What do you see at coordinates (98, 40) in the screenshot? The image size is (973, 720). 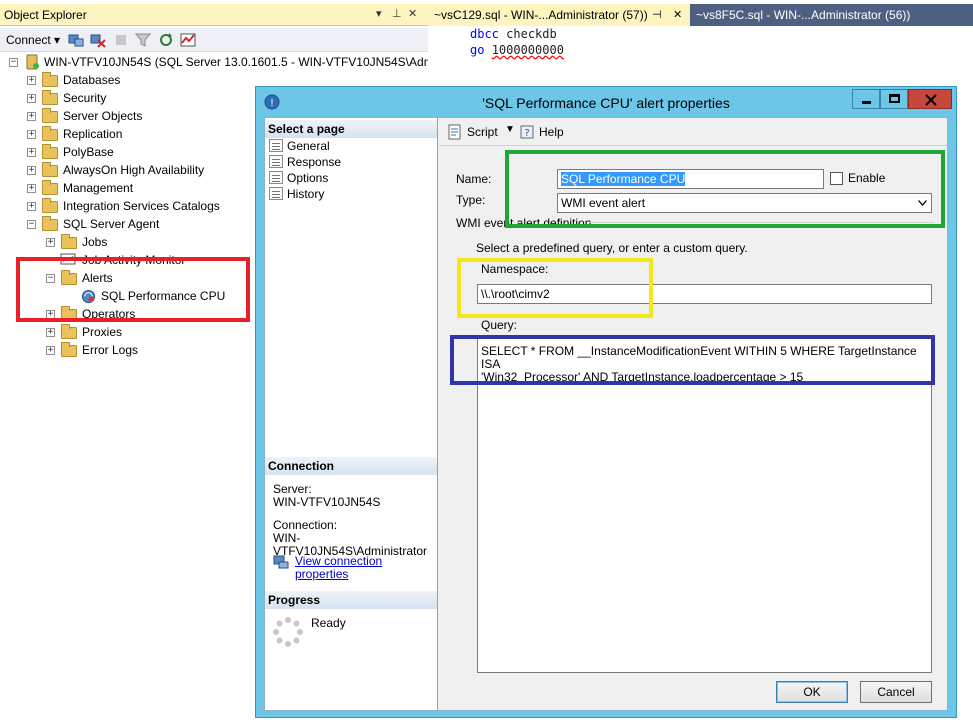 I see `disconnect-icon` at bounding box center [98, 40].